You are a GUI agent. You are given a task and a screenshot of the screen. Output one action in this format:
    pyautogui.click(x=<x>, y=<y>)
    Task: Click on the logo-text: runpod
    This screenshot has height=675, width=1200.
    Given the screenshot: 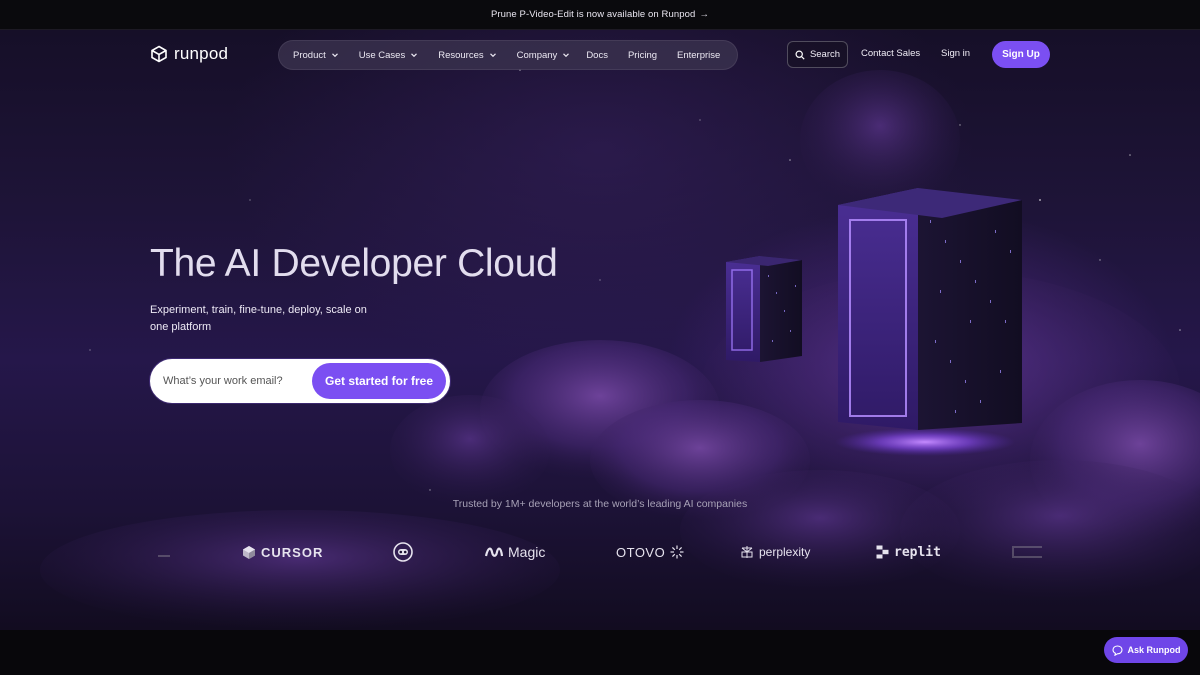 What is the action you would take?
    pyautogui.click(x=201, y=53)
    